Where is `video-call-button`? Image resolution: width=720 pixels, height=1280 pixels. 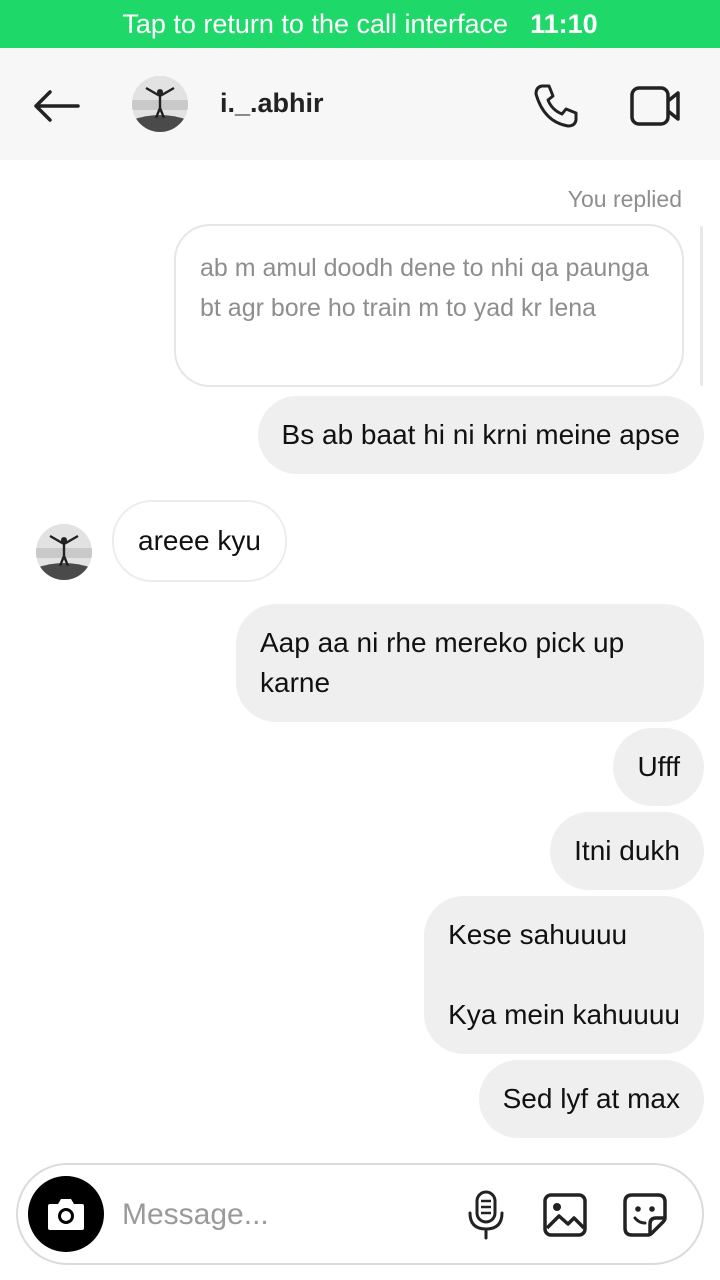 video-call-button is located at coordinates (656, 106).